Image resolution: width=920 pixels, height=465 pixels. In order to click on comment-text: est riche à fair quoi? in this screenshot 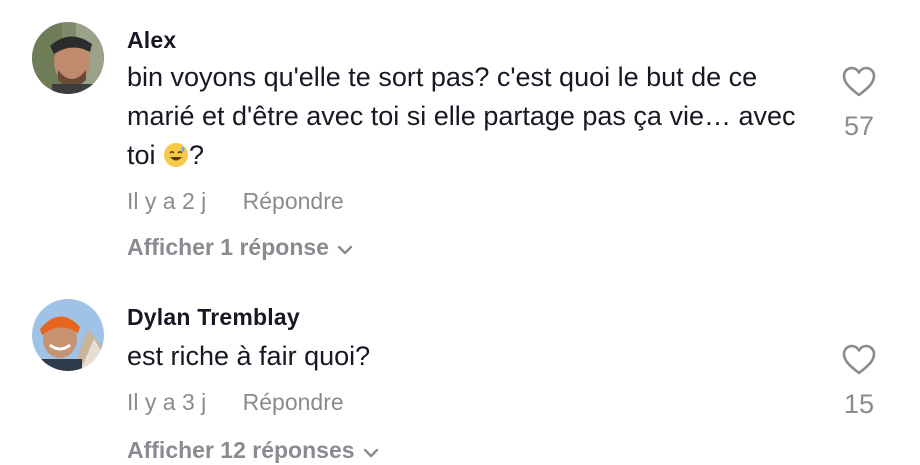, I will do `click(467, 356)`.